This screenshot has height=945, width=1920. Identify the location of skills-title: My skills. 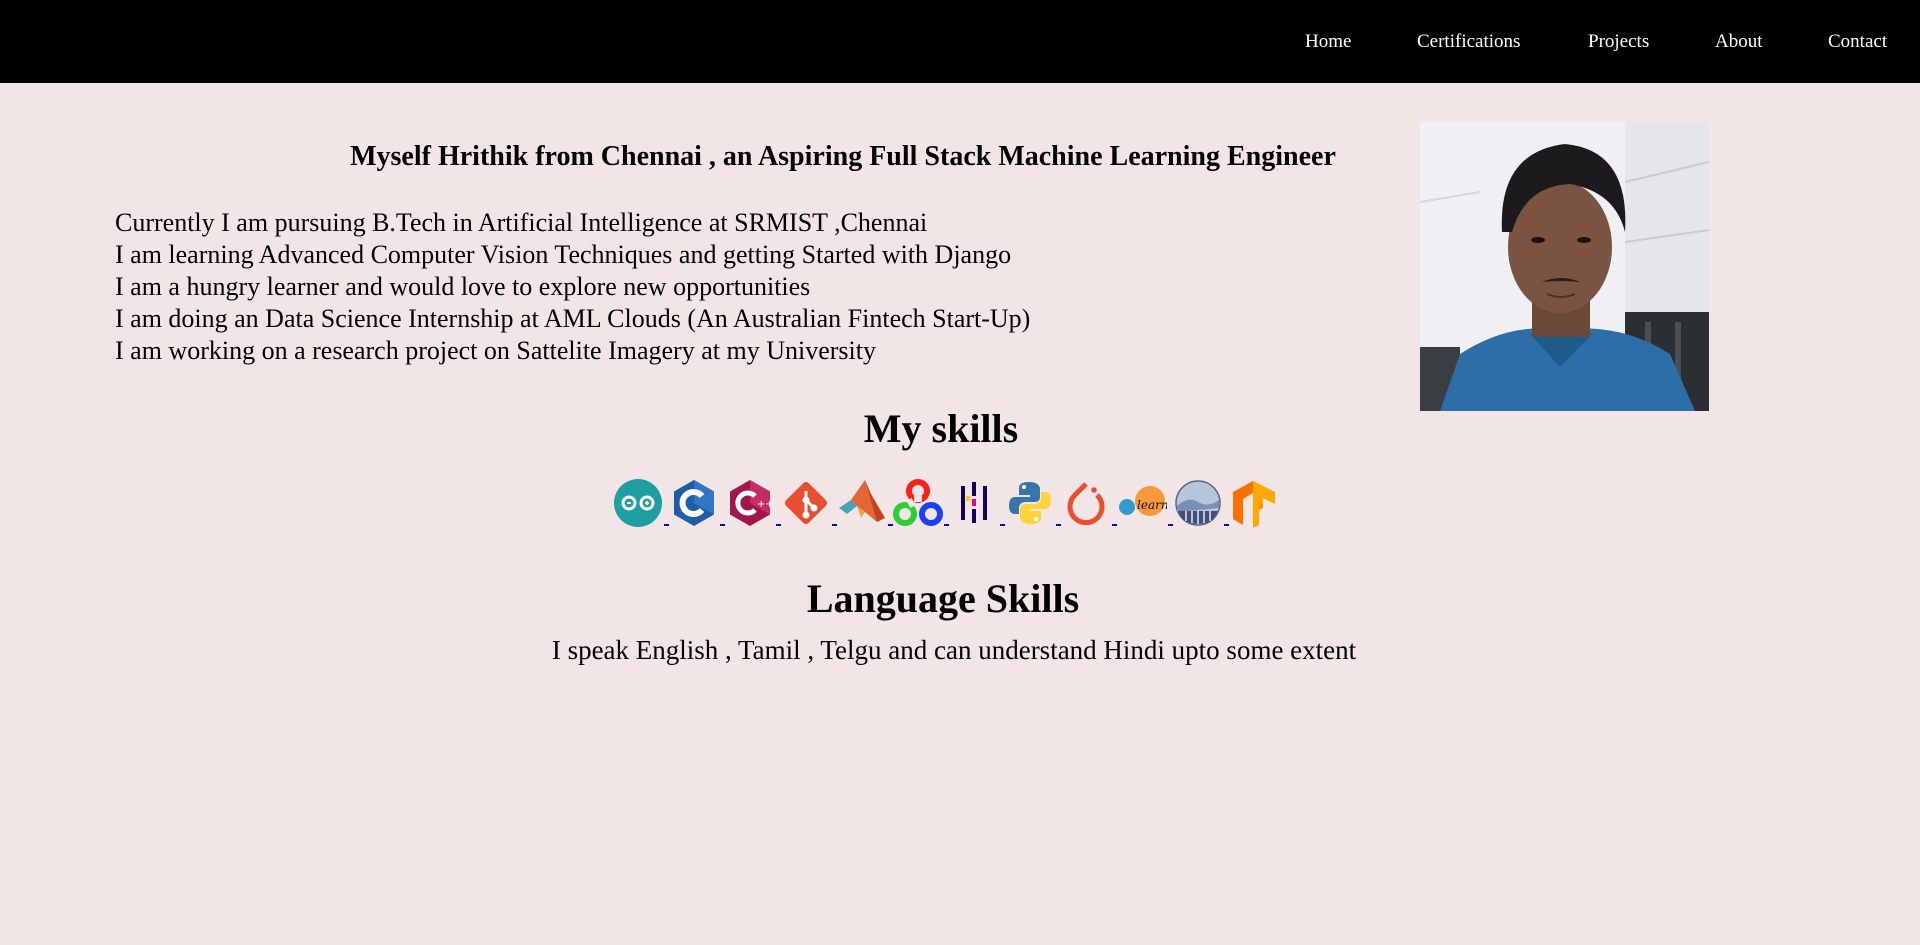
(941, 428).